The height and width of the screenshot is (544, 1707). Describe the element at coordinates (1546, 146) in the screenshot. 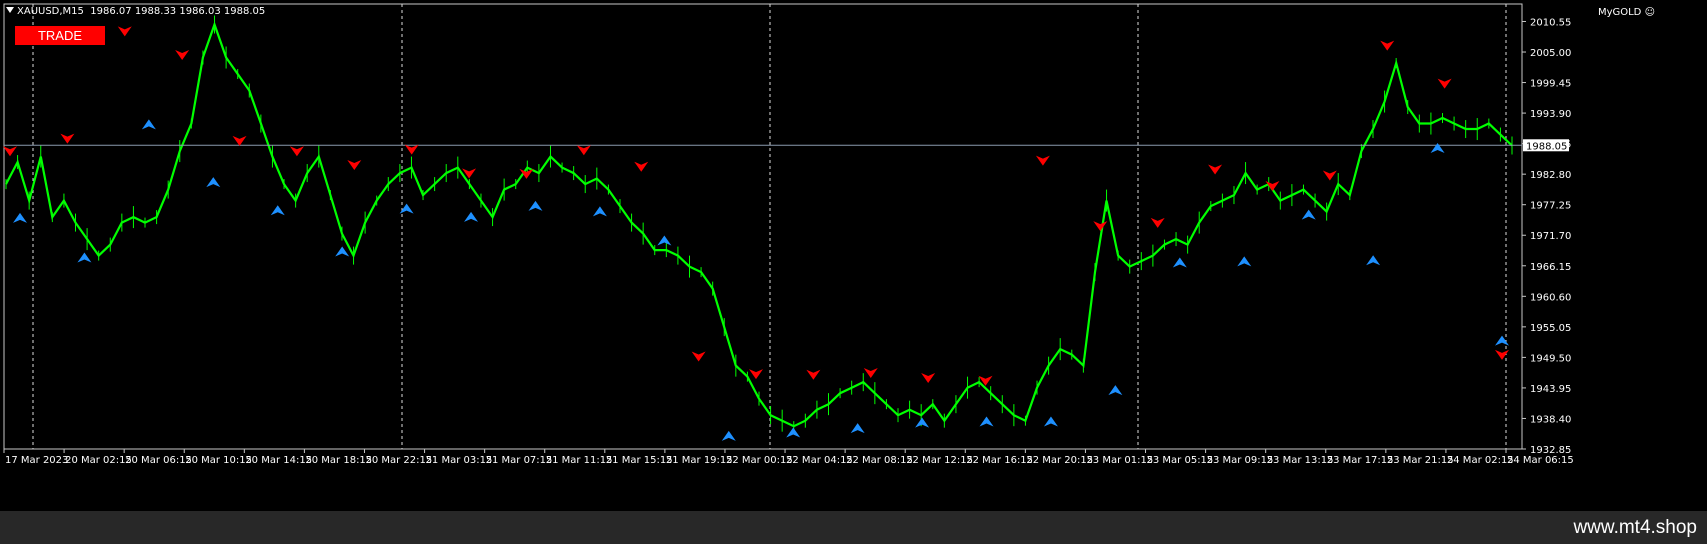

I see `current-price-label: 1988.05` at that location.